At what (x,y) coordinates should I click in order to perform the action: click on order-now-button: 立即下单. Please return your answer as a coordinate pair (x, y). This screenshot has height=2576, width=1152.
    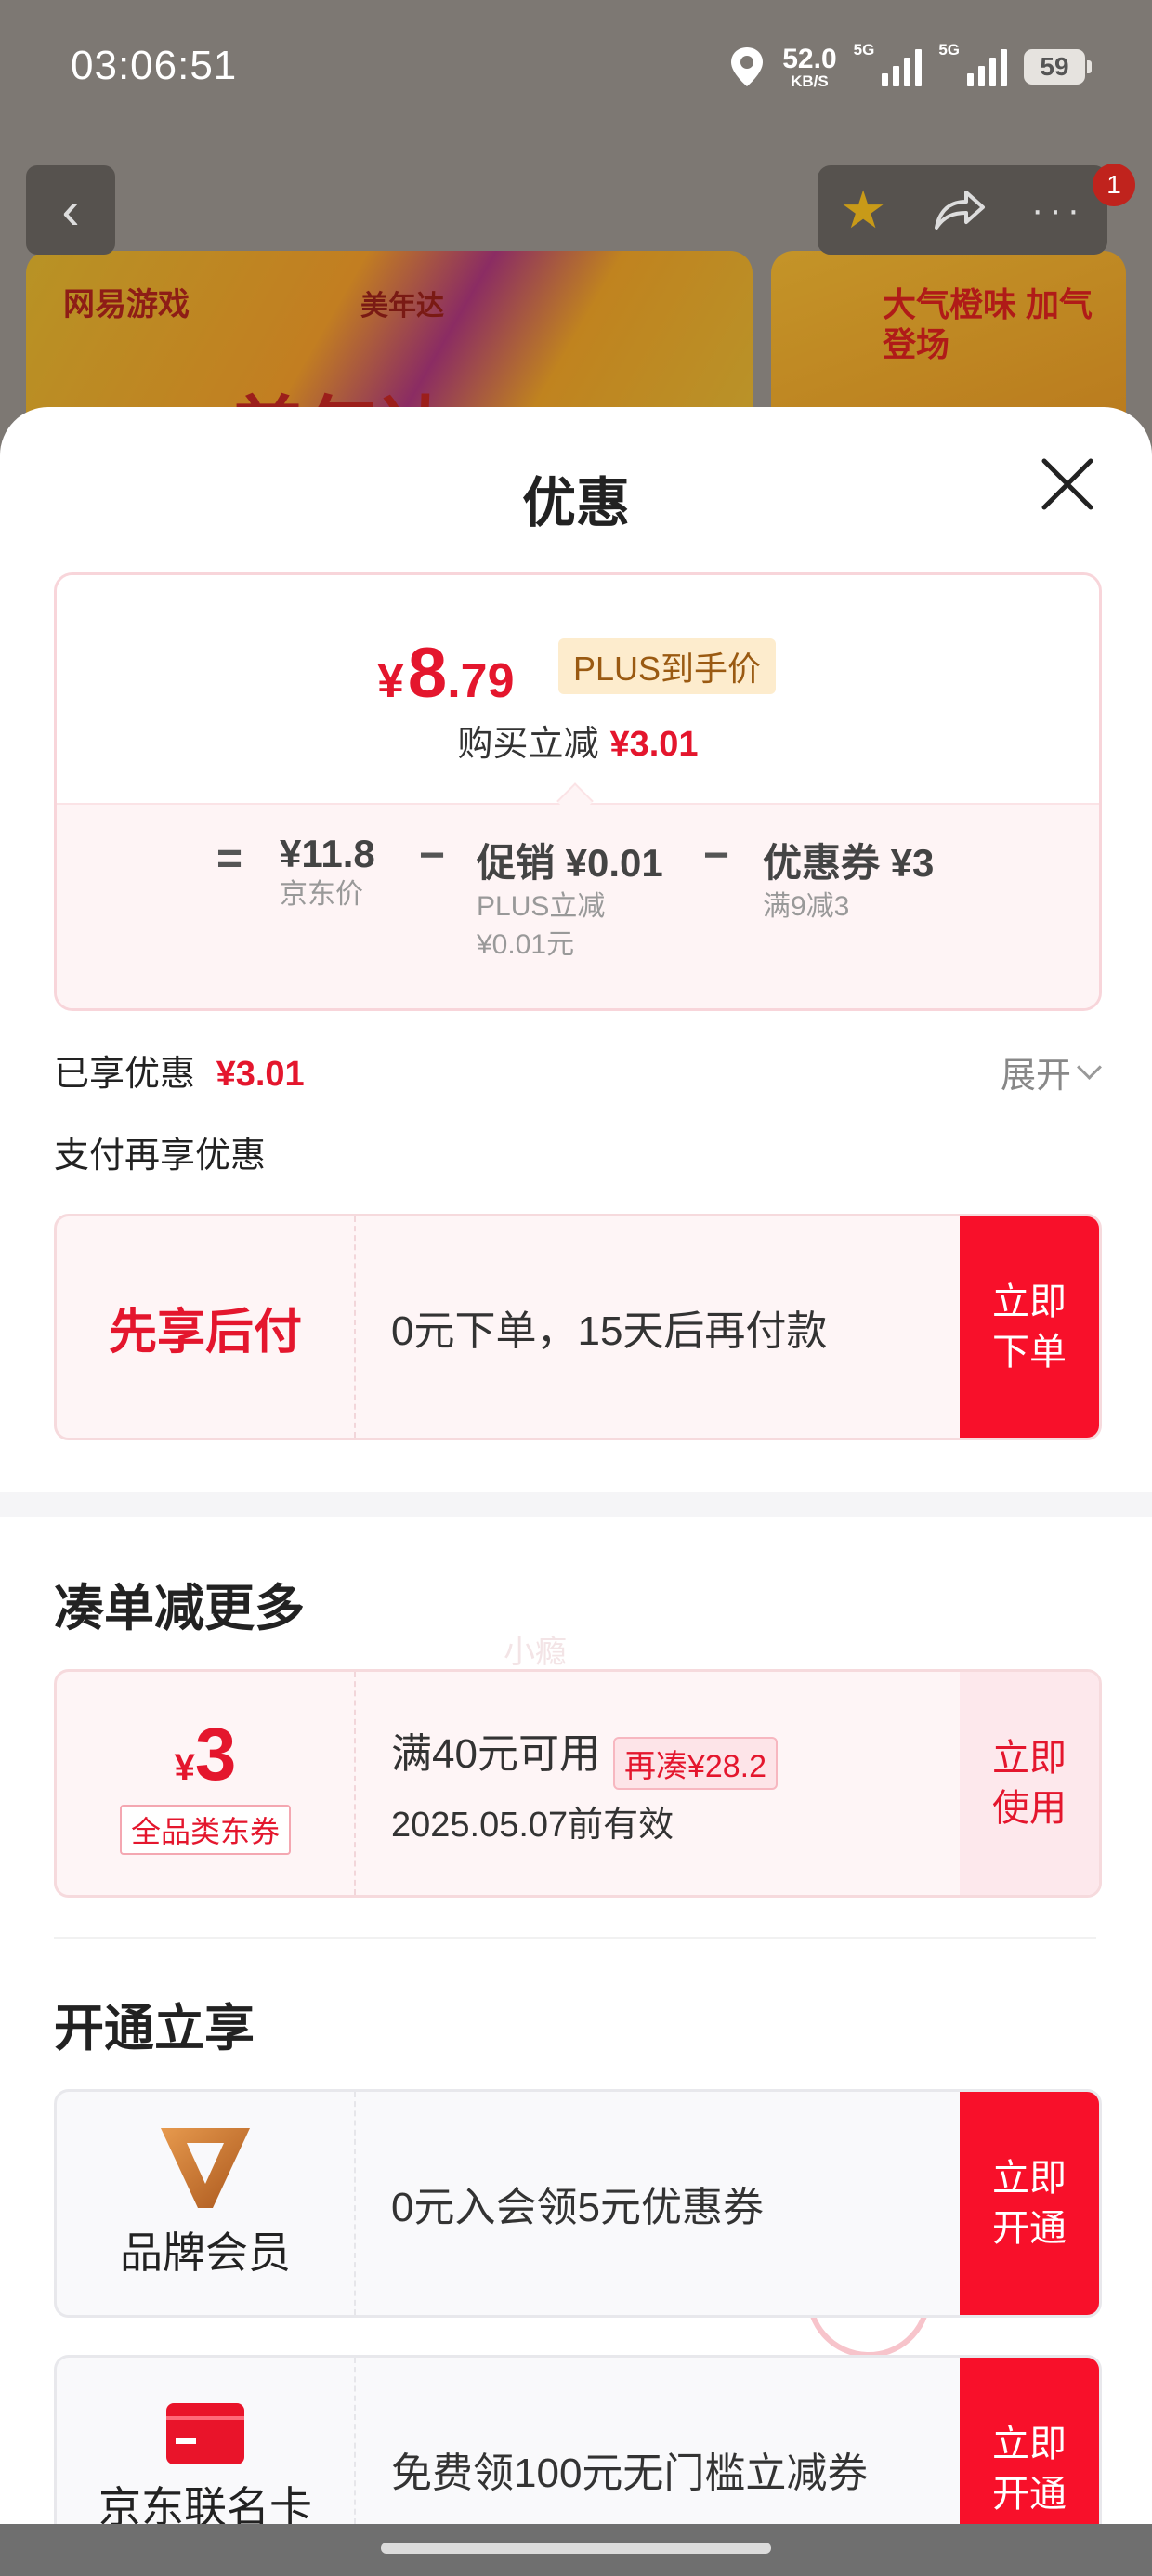
    Looking at the image, I should click on (1029, 1327).